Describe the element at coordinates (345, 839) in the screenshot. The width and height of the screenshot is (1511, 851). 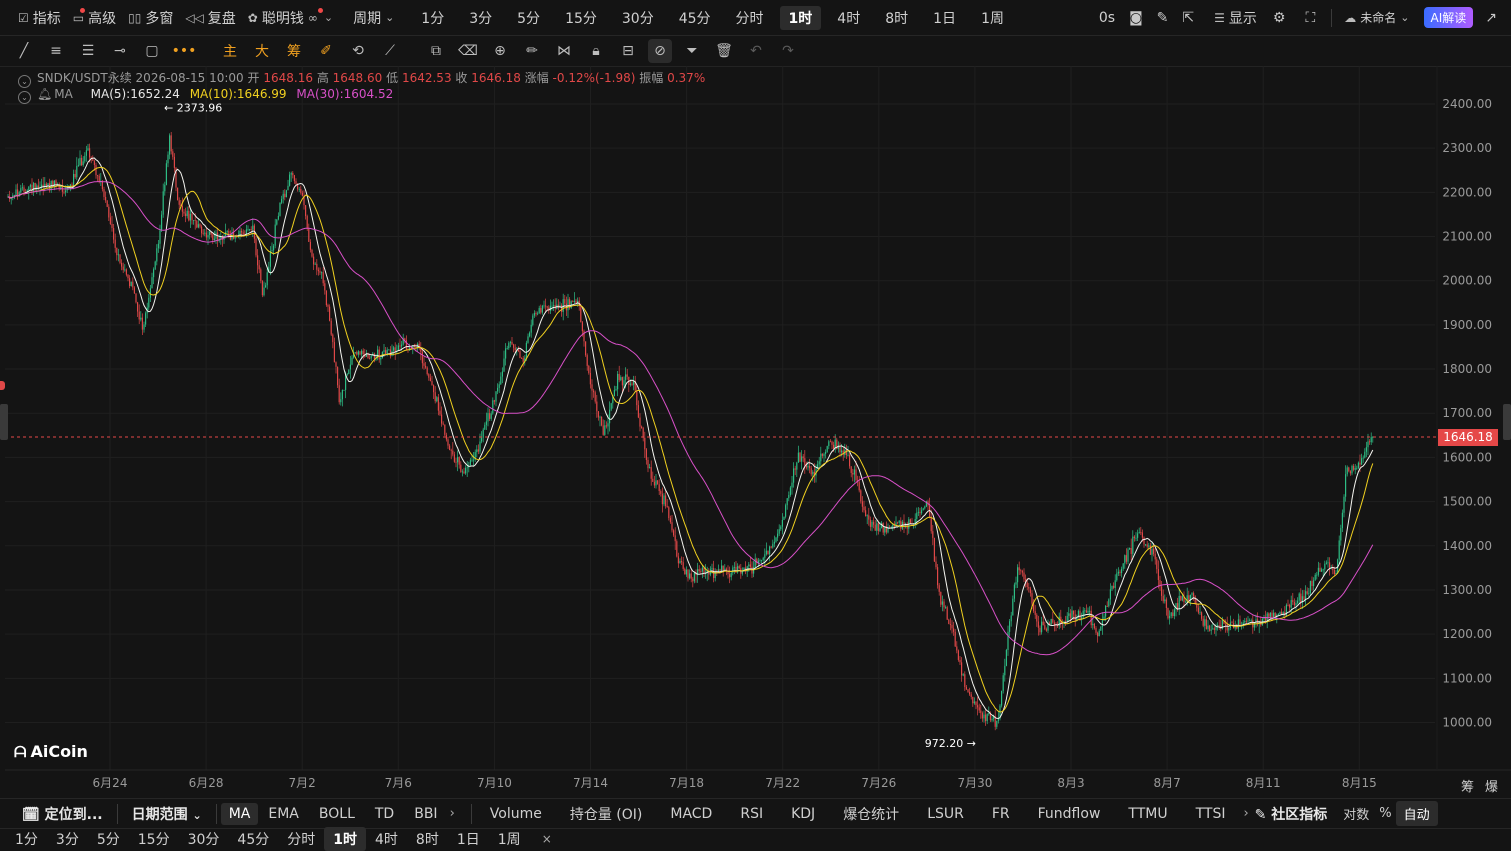
I see `bottom-period-tab-7: 1时` at that location.